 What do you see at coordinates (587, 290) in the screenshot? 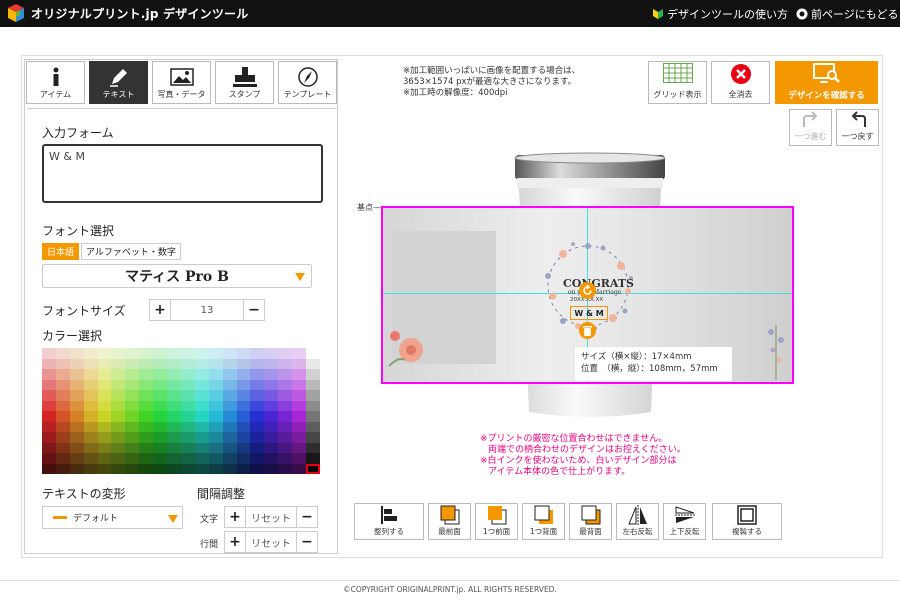
I see `rotate-handle` at bounding box center [587, 290].